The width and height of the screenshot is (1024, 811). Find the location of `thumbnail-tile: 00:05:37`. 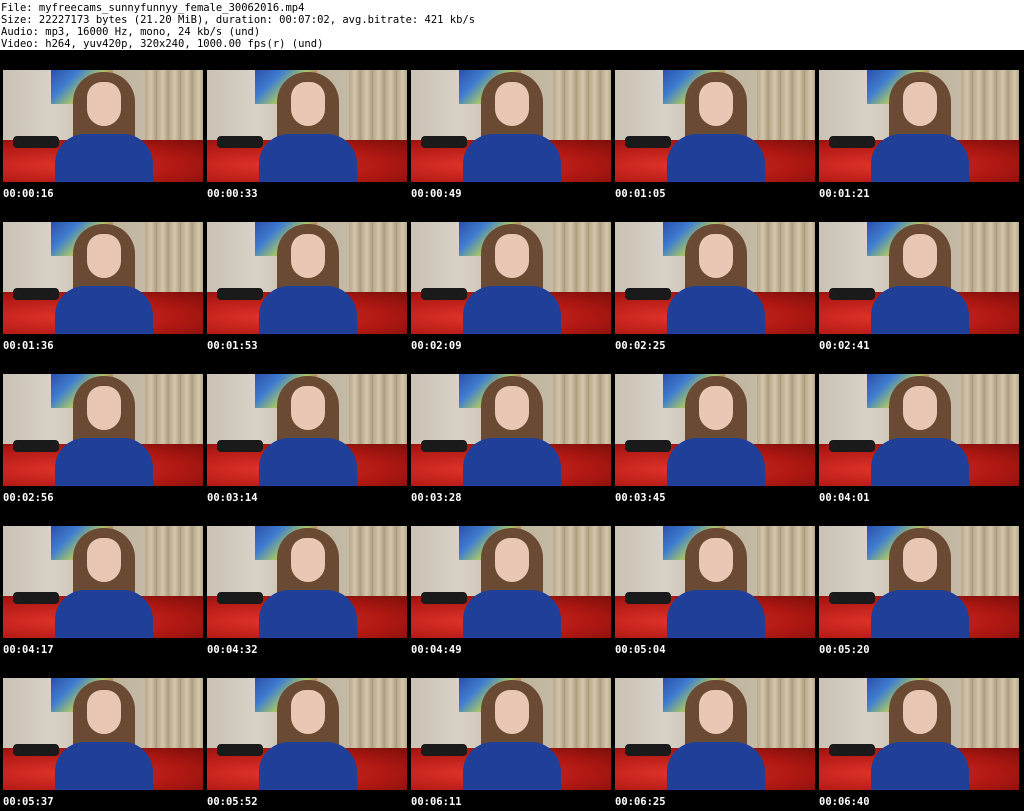

thumbnail-tile: 00:05:37 is located at coordinates (103, 734).